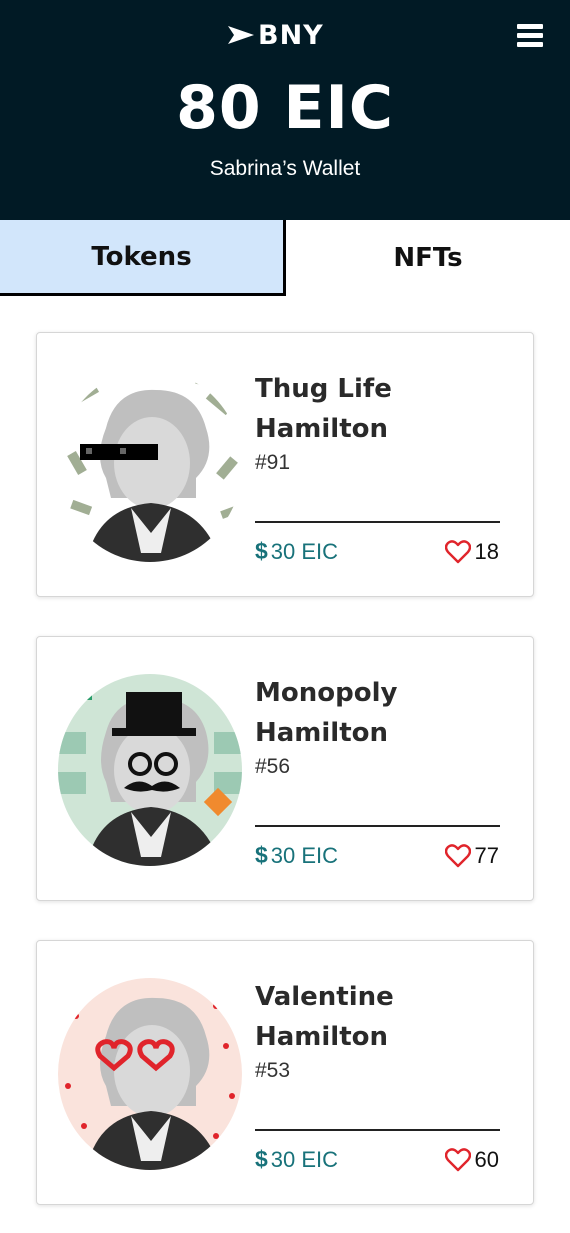  Describe the element at coordinates (385, 713) in the screenshot. I see `nft-name: Monopoly Hamilton` at that location.